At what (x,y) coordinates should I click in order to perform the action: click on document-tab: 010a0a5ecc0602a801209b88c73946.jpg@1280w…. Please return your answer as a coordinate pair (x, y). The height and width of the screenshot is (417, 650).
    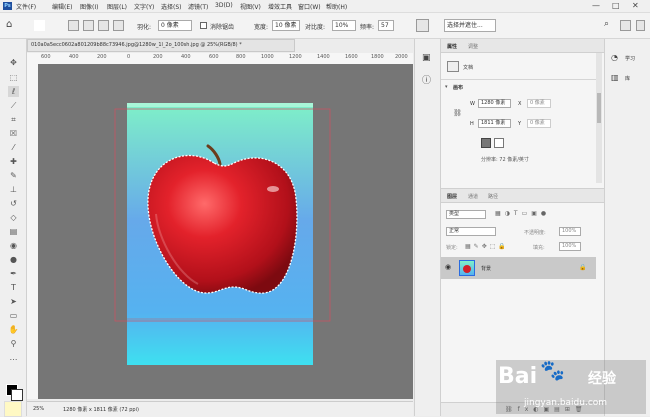
    Looking at the image, I should click on (161, 45).